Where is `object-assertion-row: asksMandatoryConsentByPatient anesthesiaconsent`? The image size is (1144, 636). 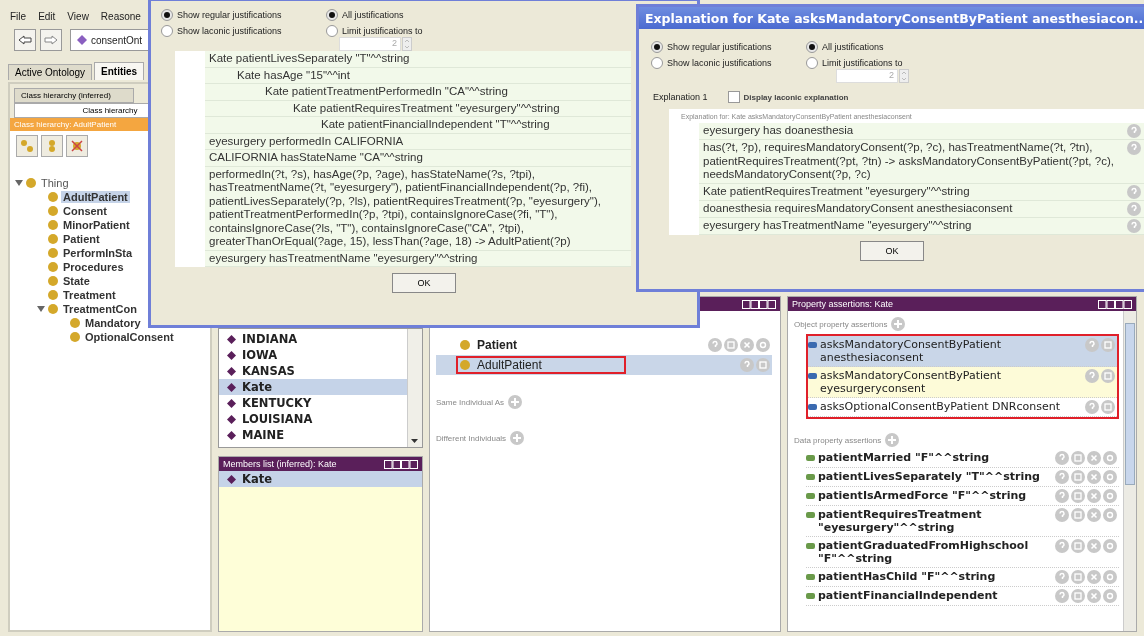 object-assertion-row: asksMandatoryConsentByPatient anesthesiaconsent is located at coordinates (962, 351).